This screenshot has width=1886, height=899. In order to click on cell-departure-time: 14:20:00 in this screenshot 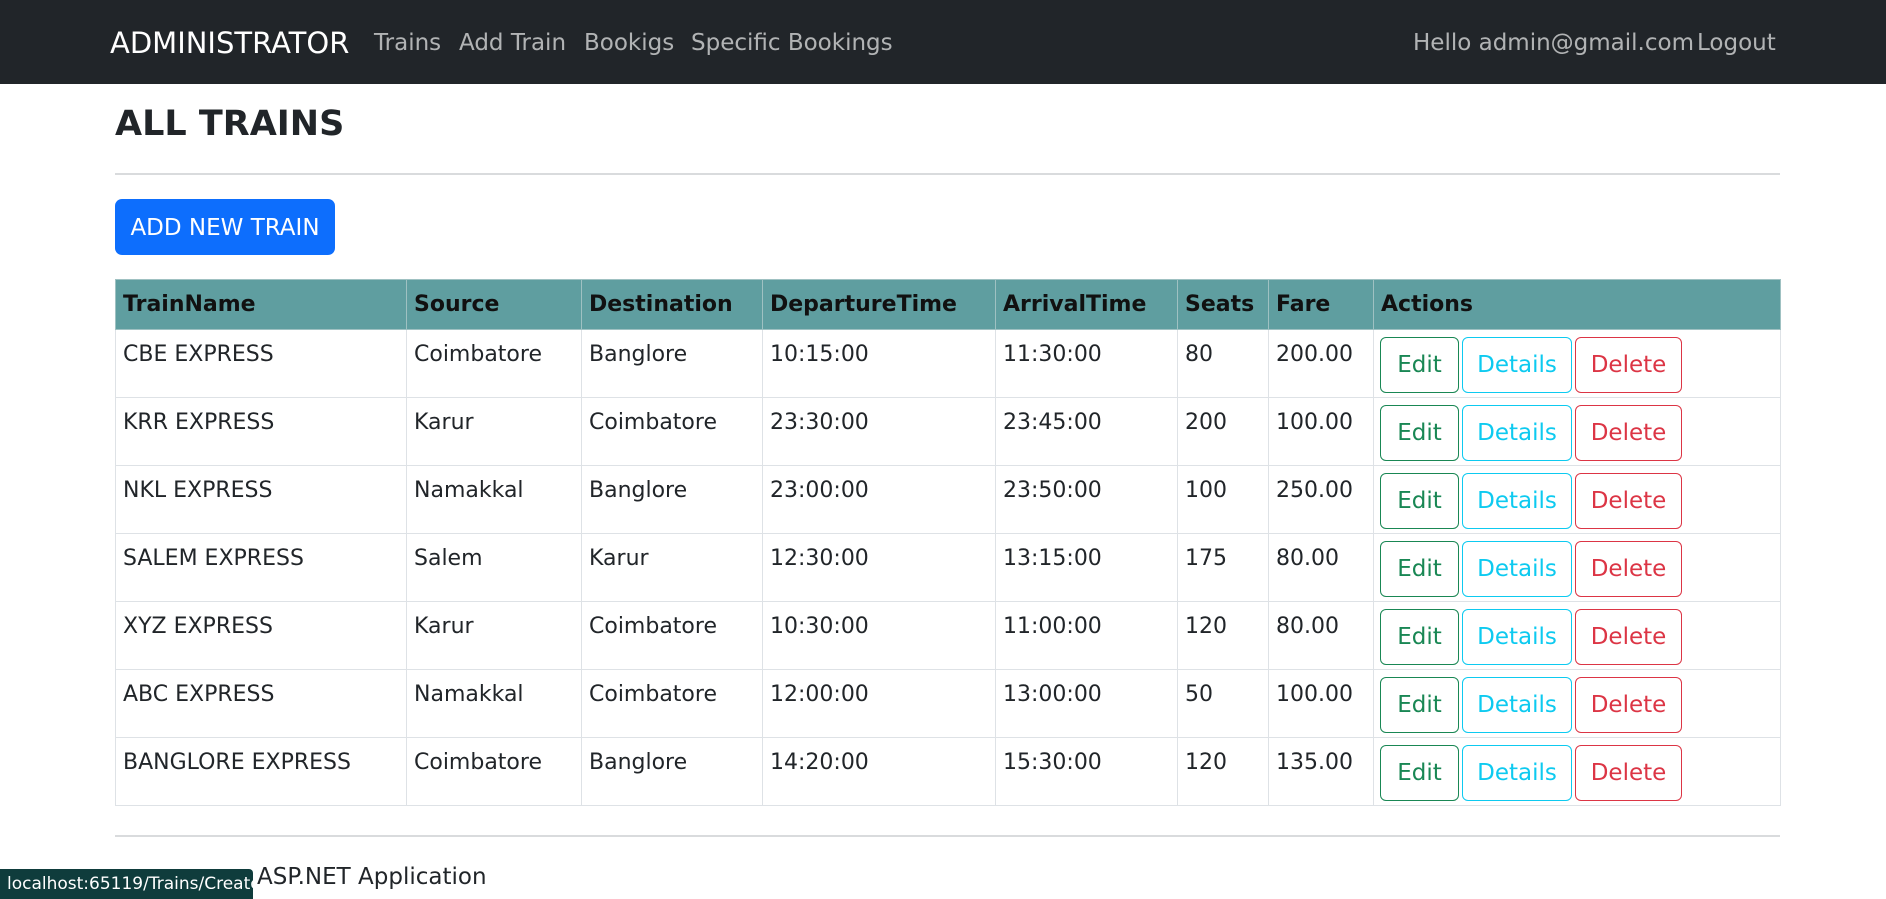, I will do `click(879, 771)`.